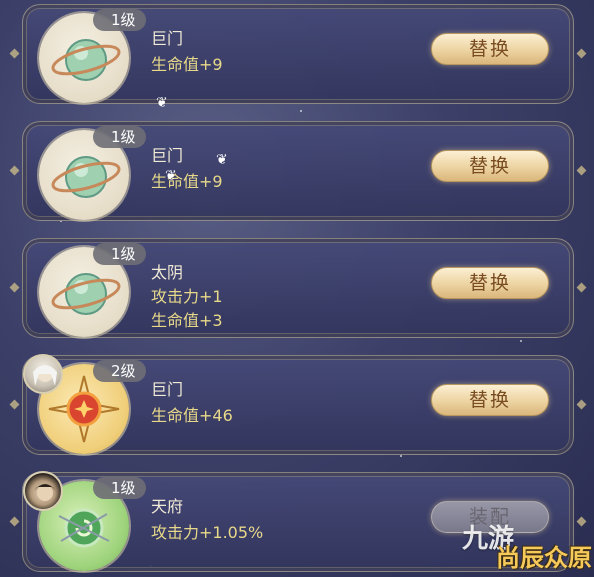  Describe the element at coordinates (167, 506) in the screenshot. I see `star-name: 天府` at that location.